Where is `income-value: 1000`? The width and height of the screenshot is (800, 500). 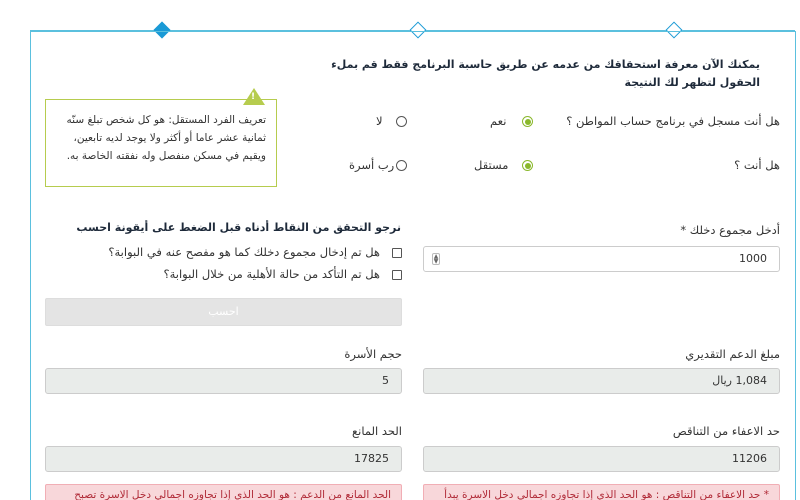 income-value: 1000 is located at coordinates (753, 258).